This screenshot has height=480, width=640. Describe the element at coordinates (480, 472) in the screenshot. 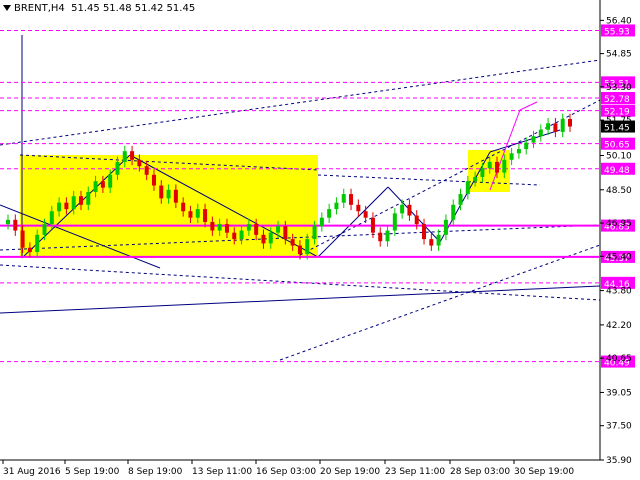

I see `x-tick-label-7: 28 Sep 03:00` at that location.